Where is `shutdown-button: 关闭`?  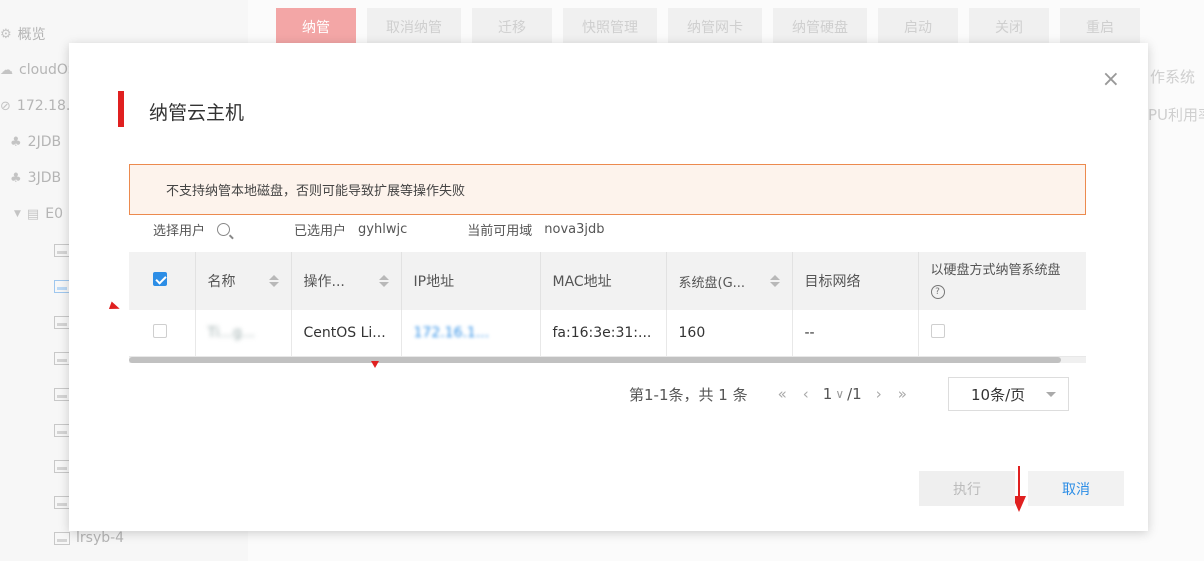
shutdown-button: 关闭 is located at coordinates (1009, 27).